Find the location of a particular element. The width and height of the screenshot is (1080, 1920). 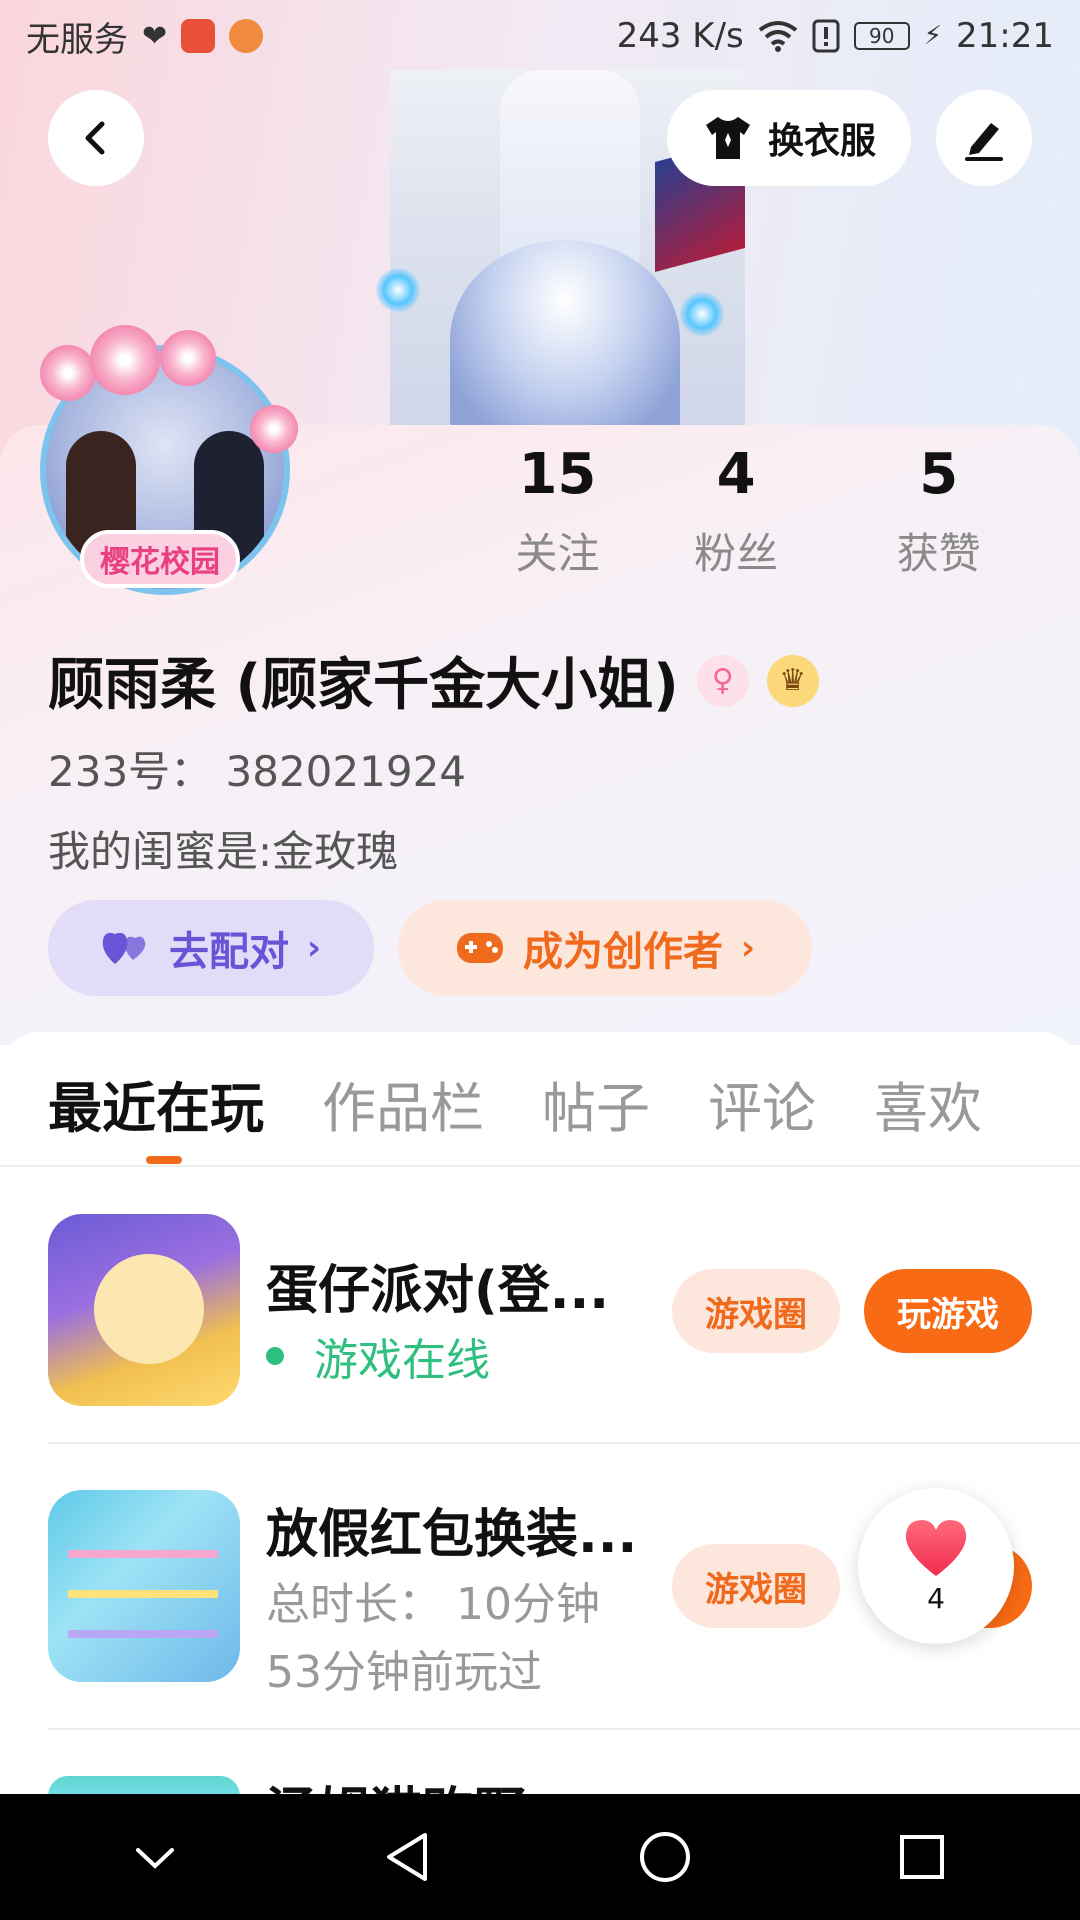

charging-icon: ⚡ is located at coordinates (933, 36).